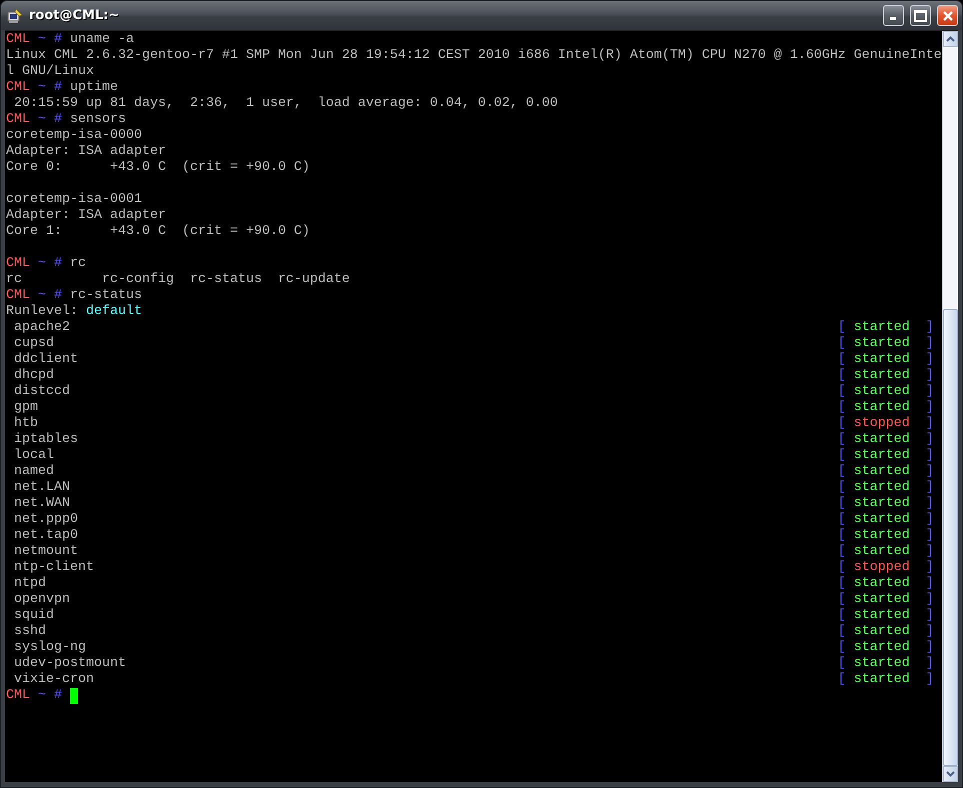 The height and width of the screenshot is (788, 963). Describe the element at coordinates (158, 232) in the screenshot. I see `output-line: Core 1: +43.0 C (crit = +90.0 C)` at that location.